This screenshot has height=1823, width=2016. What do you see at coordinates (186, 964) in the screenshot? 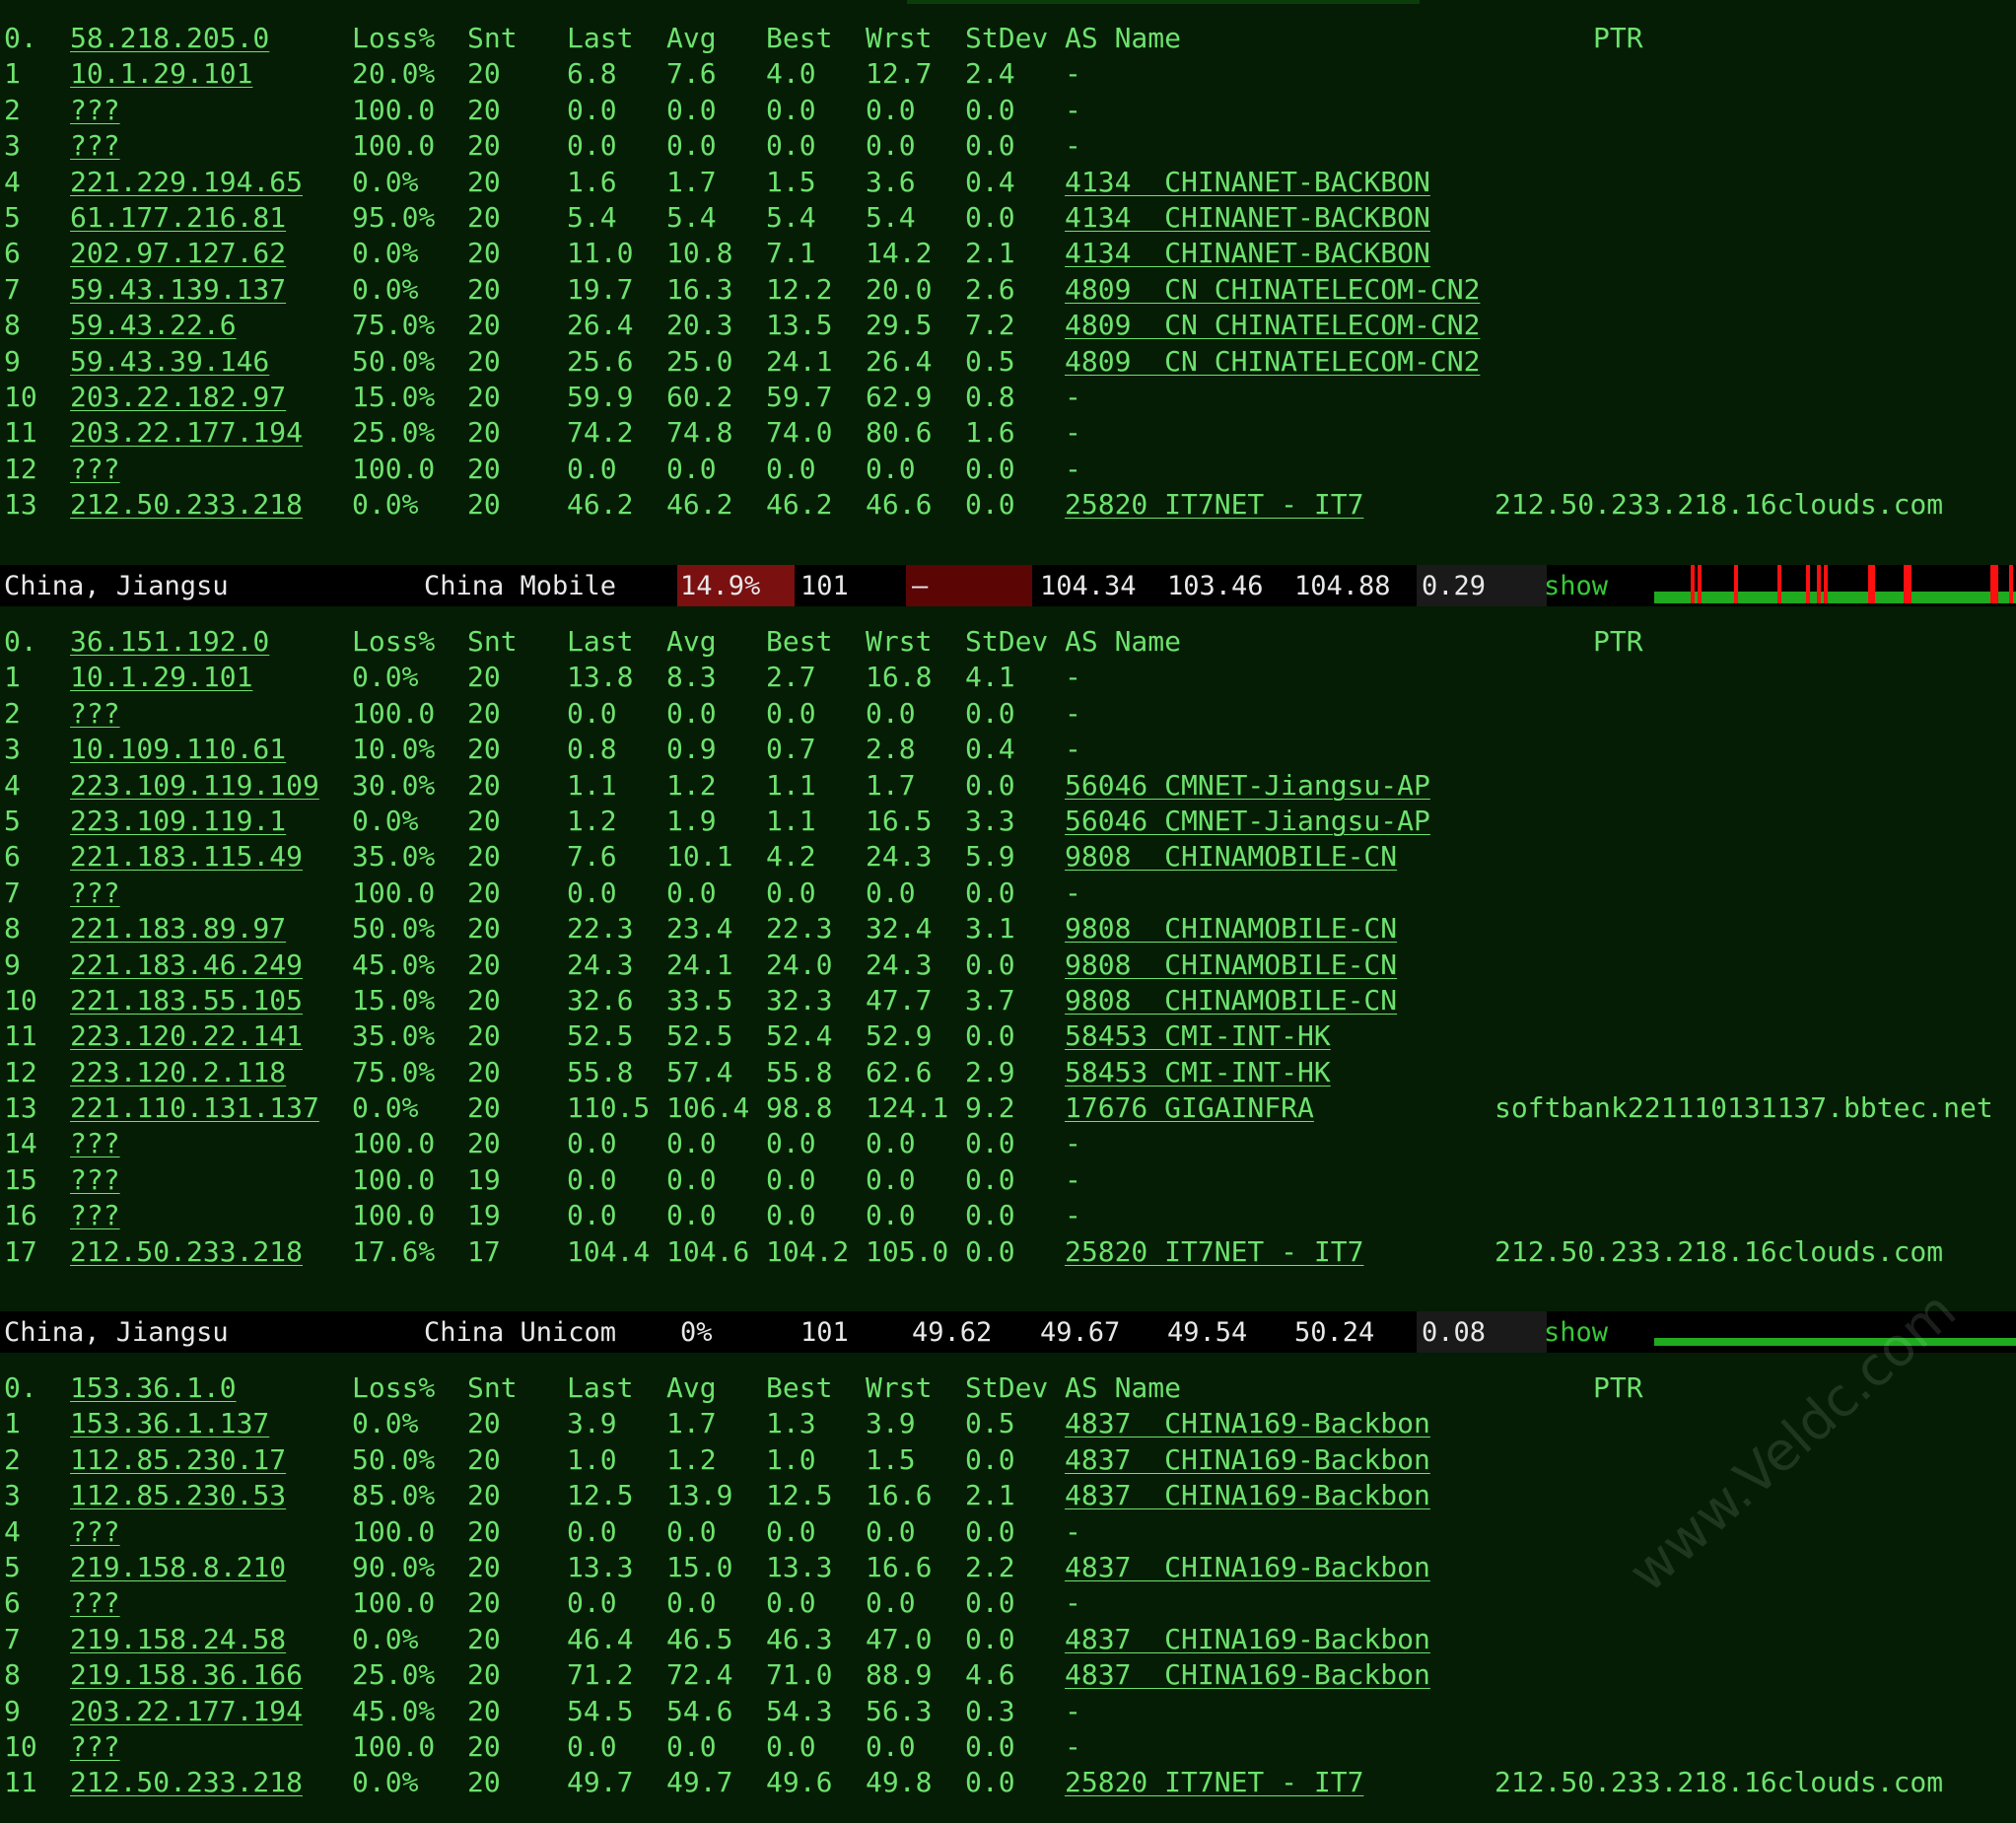
I see `hop-ip-link: 221.183.46.249` at bounding box center [186, 964].